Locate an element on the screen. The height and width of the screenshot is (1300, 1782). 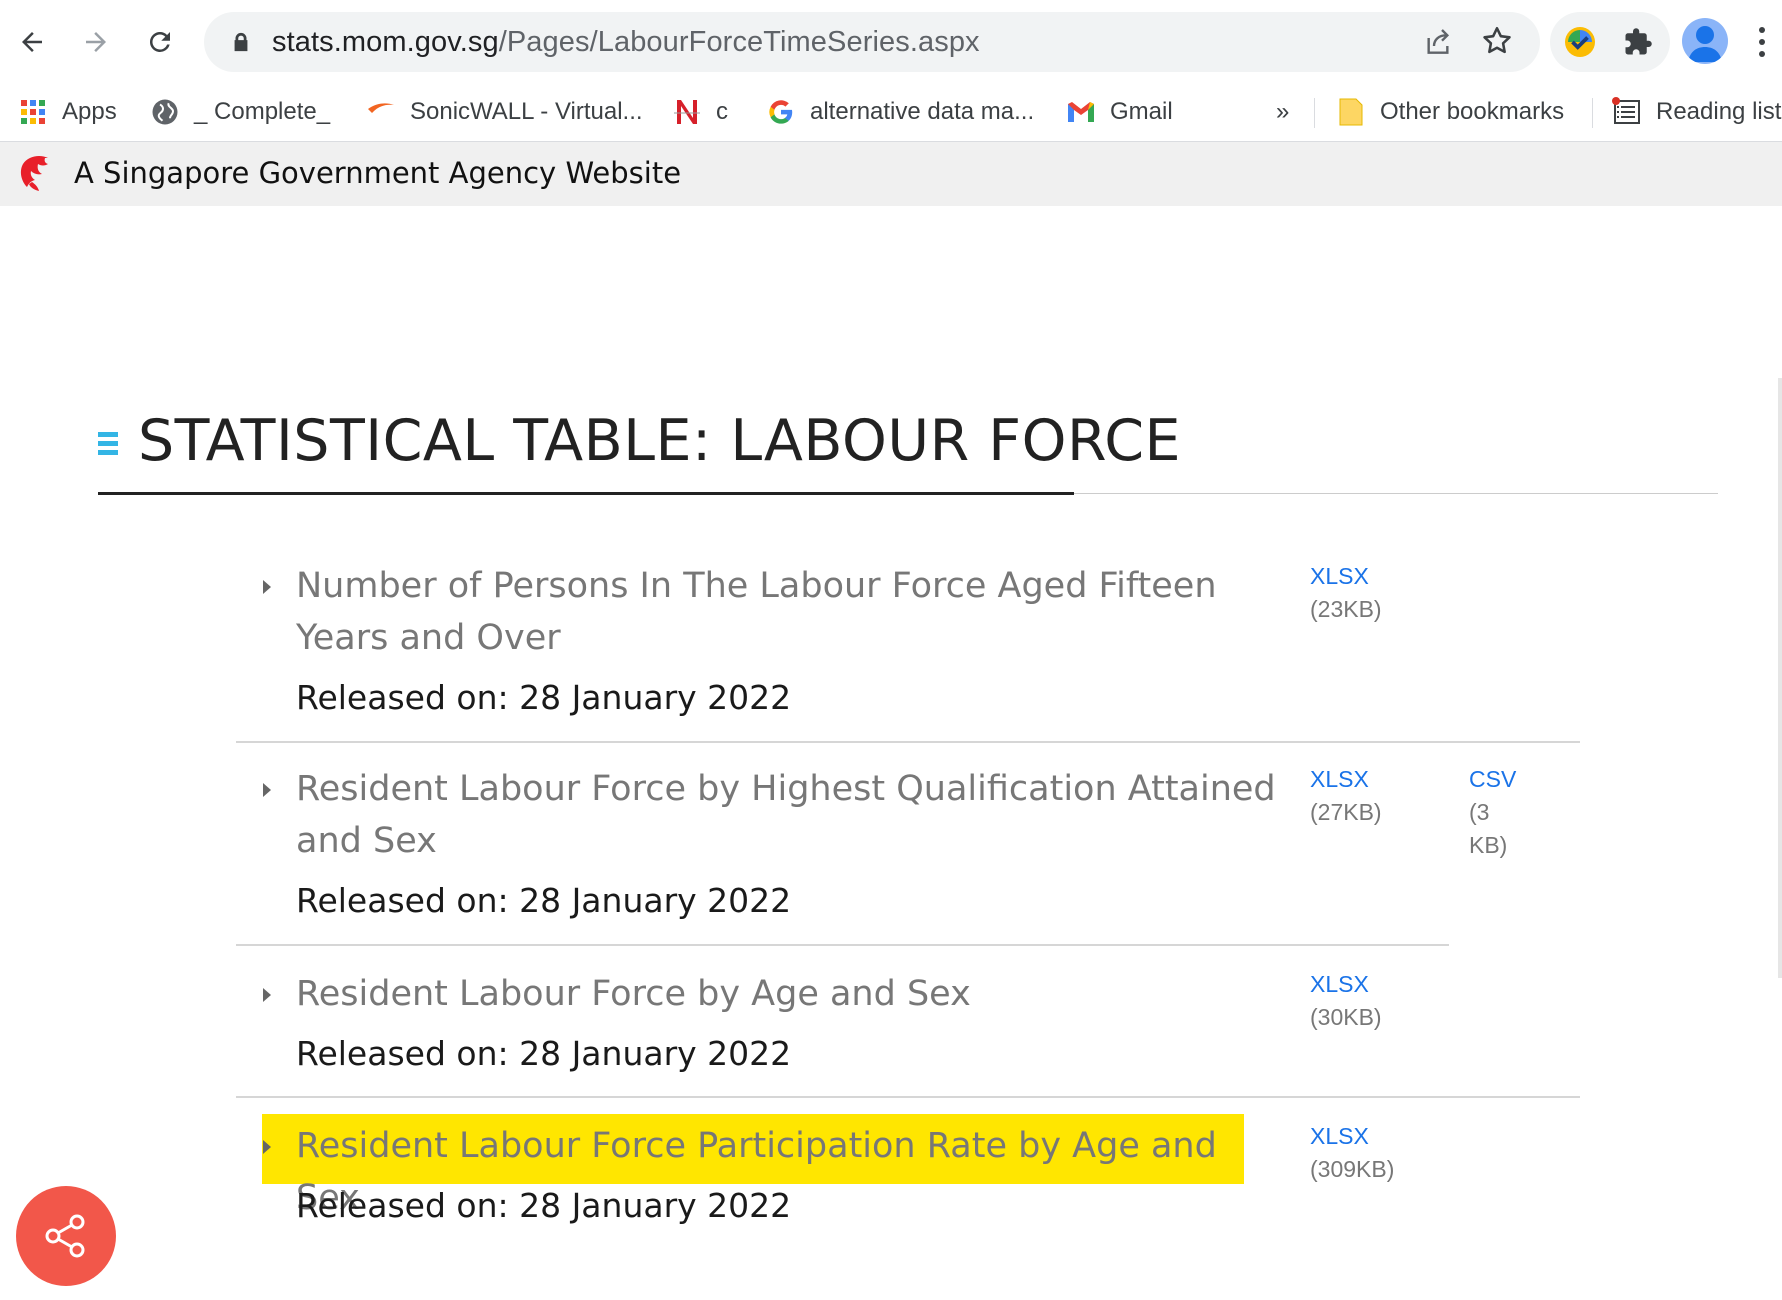
file-size: KB) is located at coordinates (1488, 845).